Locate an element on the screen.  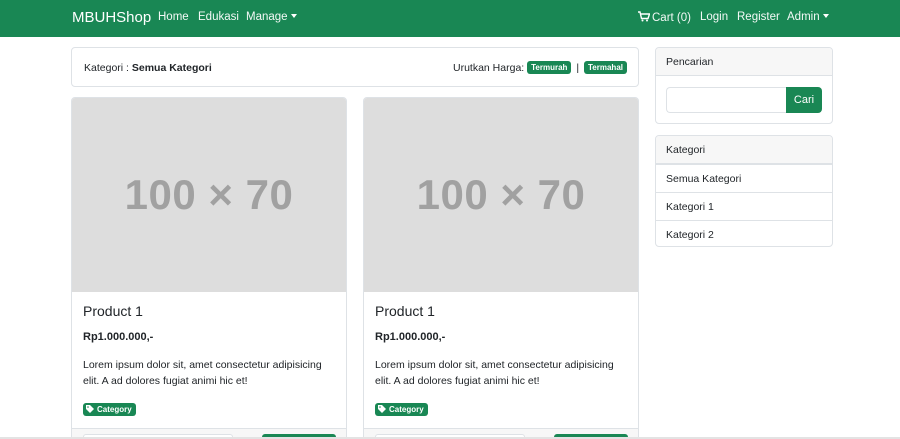
current-category: Semua Kategori is located at coordinates (171, 68).